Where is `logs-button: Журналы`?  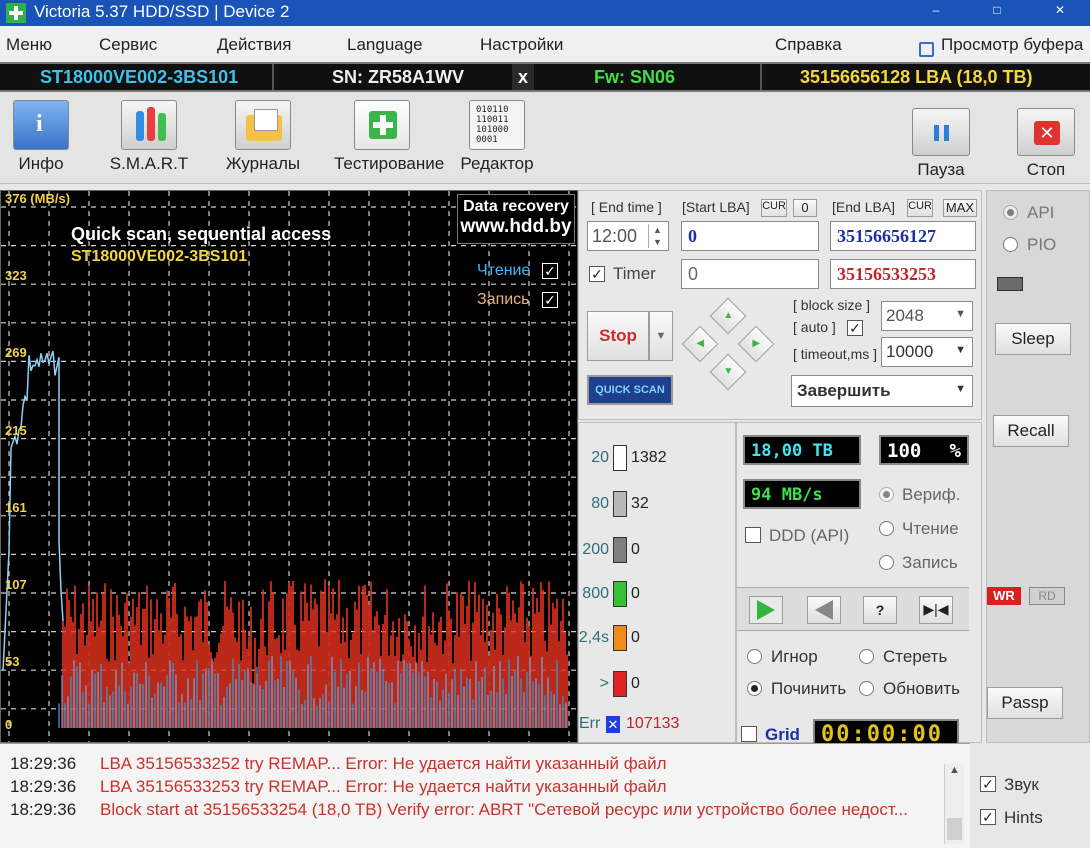 logs-button: Журналы is located at coordinates (263, 139).